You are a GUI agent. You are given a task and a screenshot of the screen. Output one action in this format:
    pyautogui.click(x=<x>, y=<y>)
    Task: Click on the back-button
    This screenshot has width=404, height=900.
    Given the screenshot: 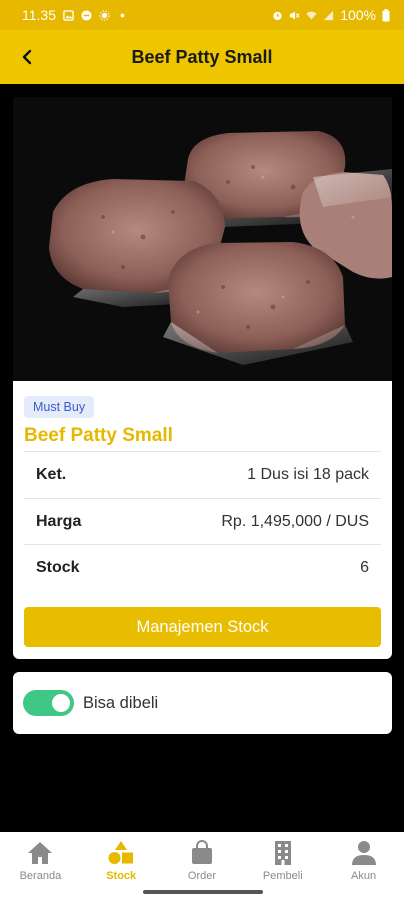 What is the action you would take?
    pyautogui.click(x=27, y=57)
    